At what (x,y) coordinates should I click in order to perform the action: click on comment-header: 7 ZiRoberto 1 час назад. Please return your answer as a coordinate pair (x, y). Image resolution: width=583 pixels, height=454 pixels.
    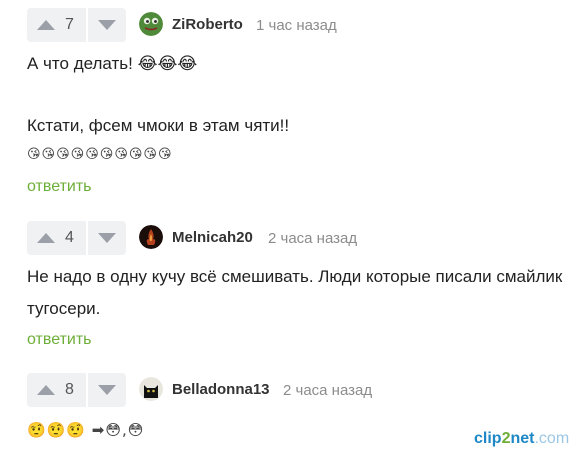
    Looking at the image, I should click on (291, 25).